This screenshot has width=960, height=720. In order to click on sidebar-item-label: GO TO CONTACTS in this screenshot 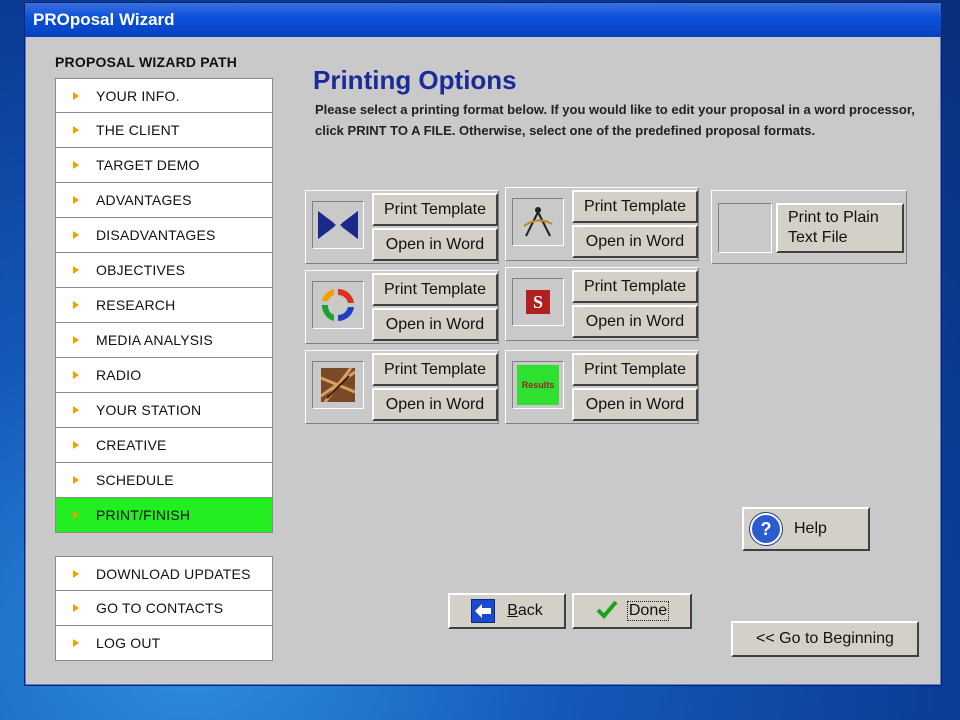, I will do `click(160, 608)`.